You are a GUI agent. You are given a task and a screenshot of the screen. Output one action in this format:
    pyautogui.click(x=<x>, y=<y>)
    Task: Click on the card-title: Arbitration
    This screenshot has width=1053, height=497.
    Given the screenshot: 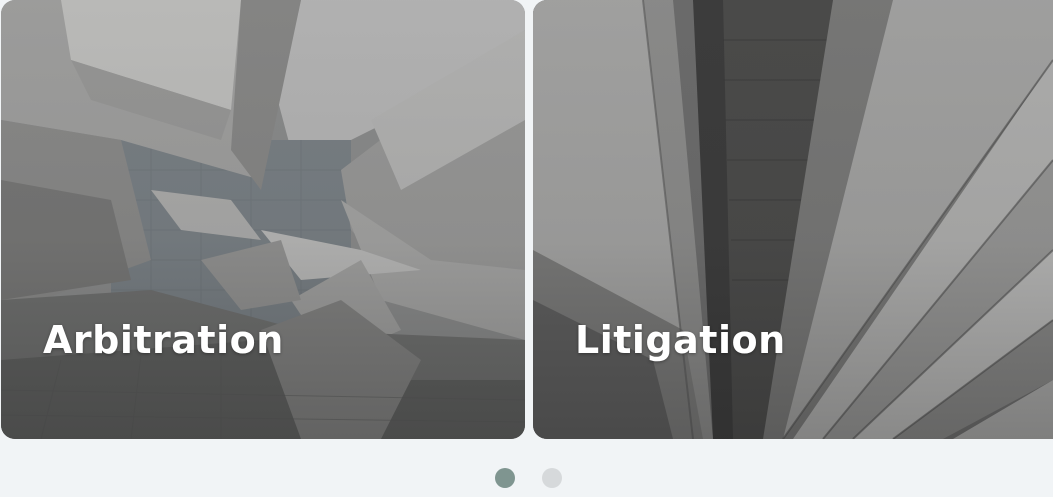 What is the action you would take?
    pyautogui.click(x=163, y=340)
    